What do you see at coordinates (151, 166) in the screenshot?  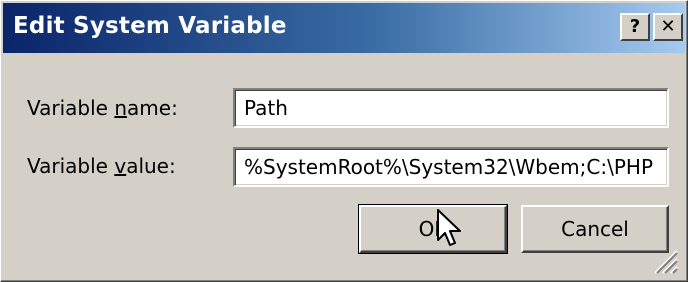 I see `variable-value-label-post: alue:` at bounding box center [151, 166].